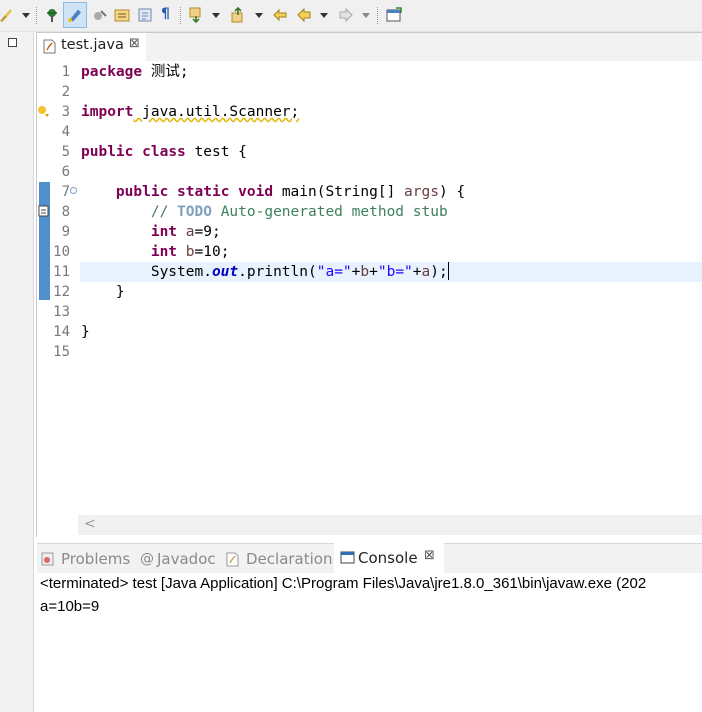  Describe the element at coordinates (65, 192) in the screenshot. I see `line-number: 7` at that location.